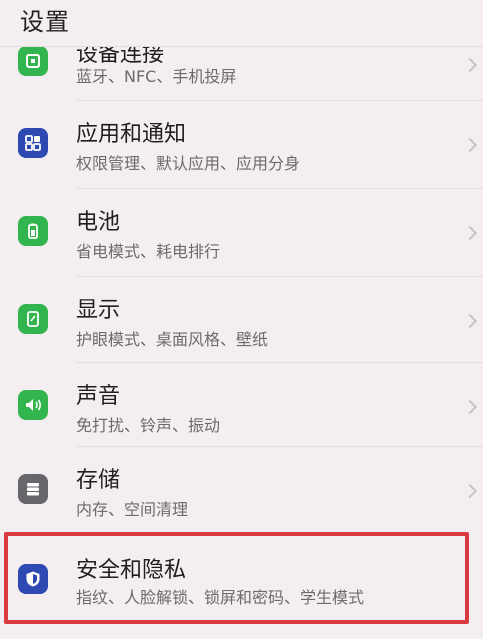 The image size is (483, 639). What do you see at coordinates (148, 251) in the screenshot?
I see `settings-item-subtitle: 省电模式、耗电排行` at bounding box center [148, 251].